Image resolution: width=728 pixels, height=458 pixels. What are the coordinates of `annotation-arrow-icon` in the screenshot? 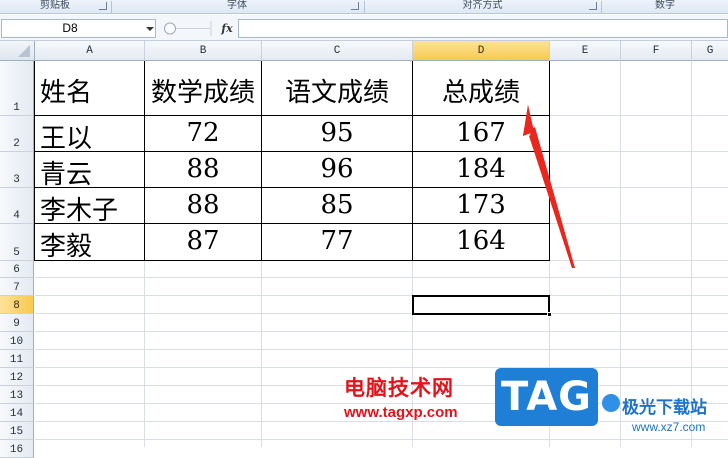 It's located at (549, 186).